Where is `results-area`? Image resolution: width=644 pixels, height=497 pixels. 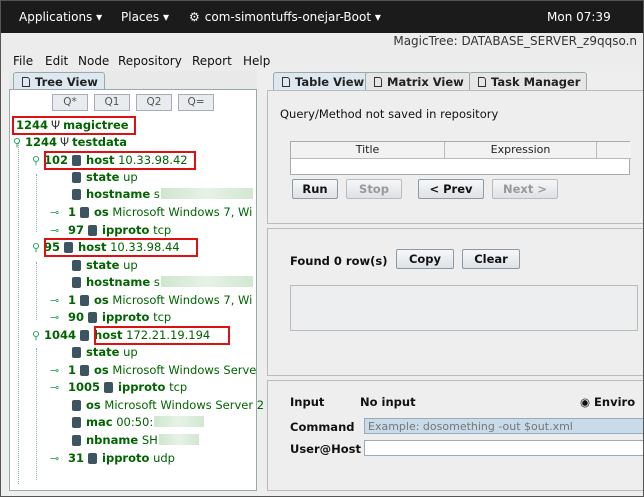
results-area is located at coordinates (464, 308).